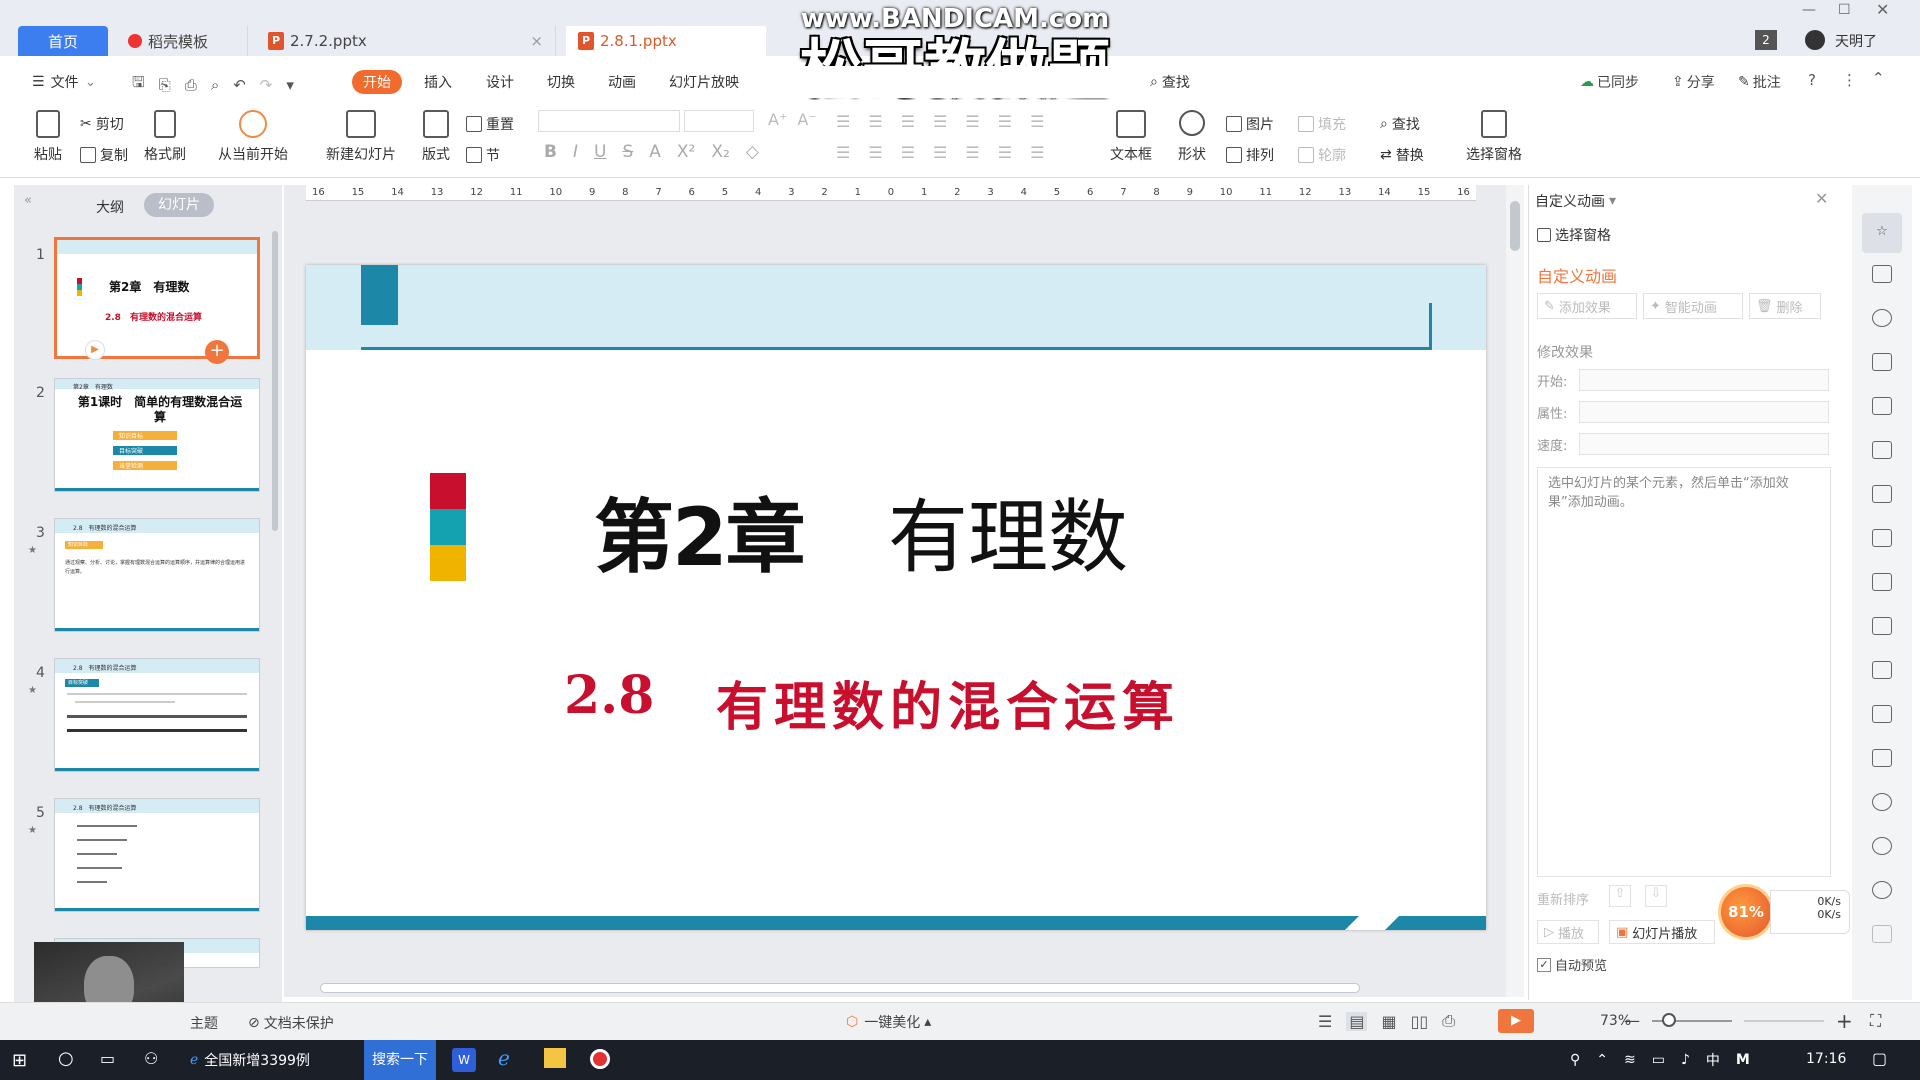 The image size is (1920, 1080). What do you see at coordinates (1882, 538) in the screenshot?
I see `adjust-icon` at bounding box center [1882, 538].